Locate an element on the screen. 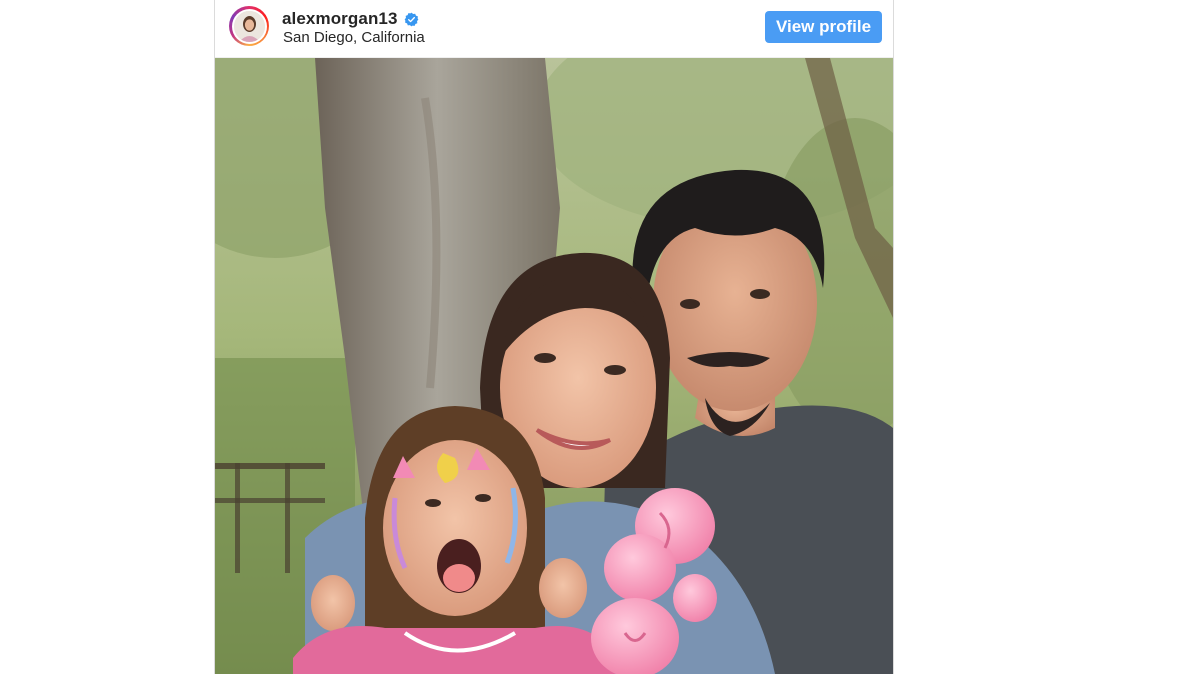 The image size is (1200, 674). avatar is located at coordinates (249, 26).